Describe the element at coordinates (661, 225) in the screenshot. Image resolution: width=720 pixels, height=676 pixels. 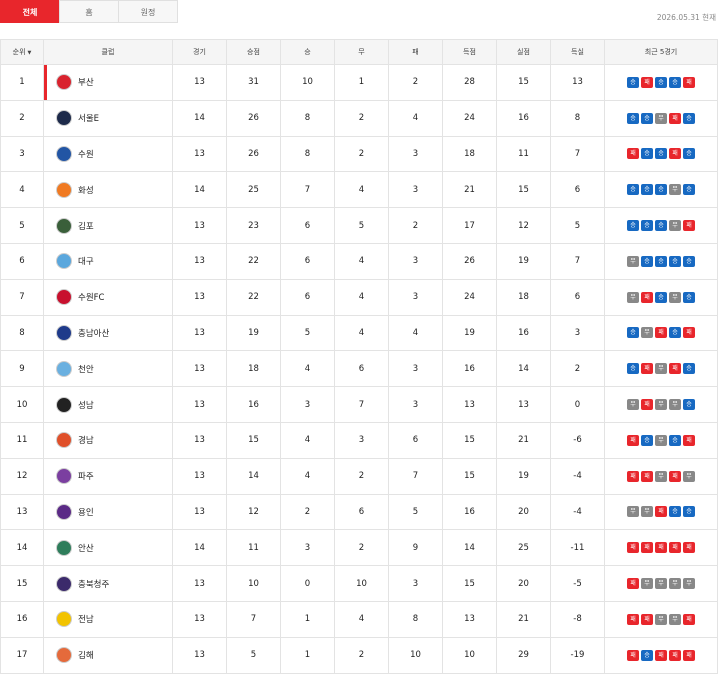
I see `recent-form-cell: 승승승무패` at that location.